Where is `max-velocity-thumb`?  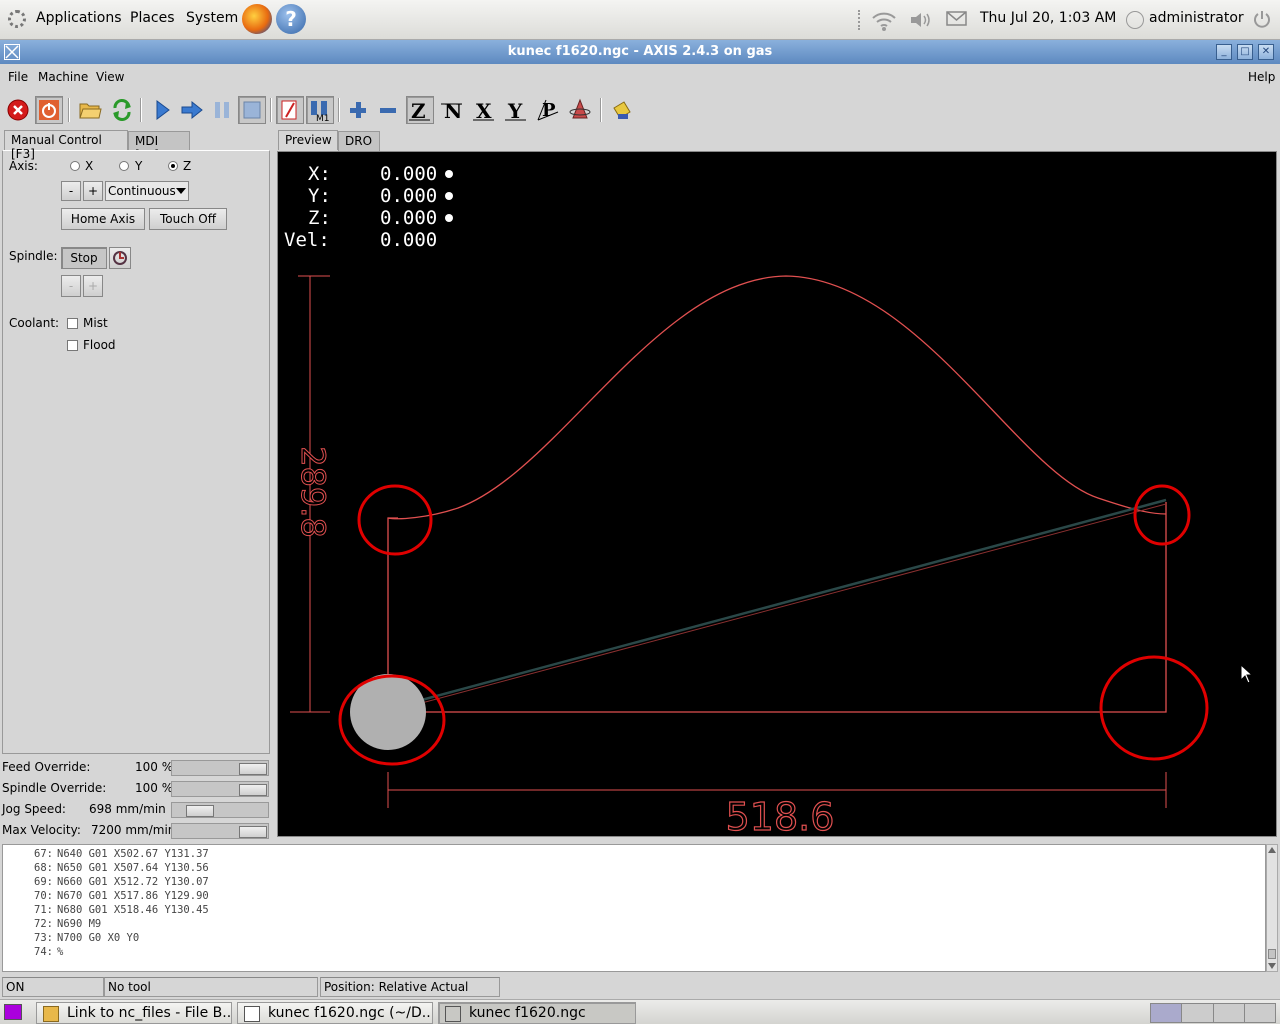 max-velocity-thumb is located at coordinates (253, 832).